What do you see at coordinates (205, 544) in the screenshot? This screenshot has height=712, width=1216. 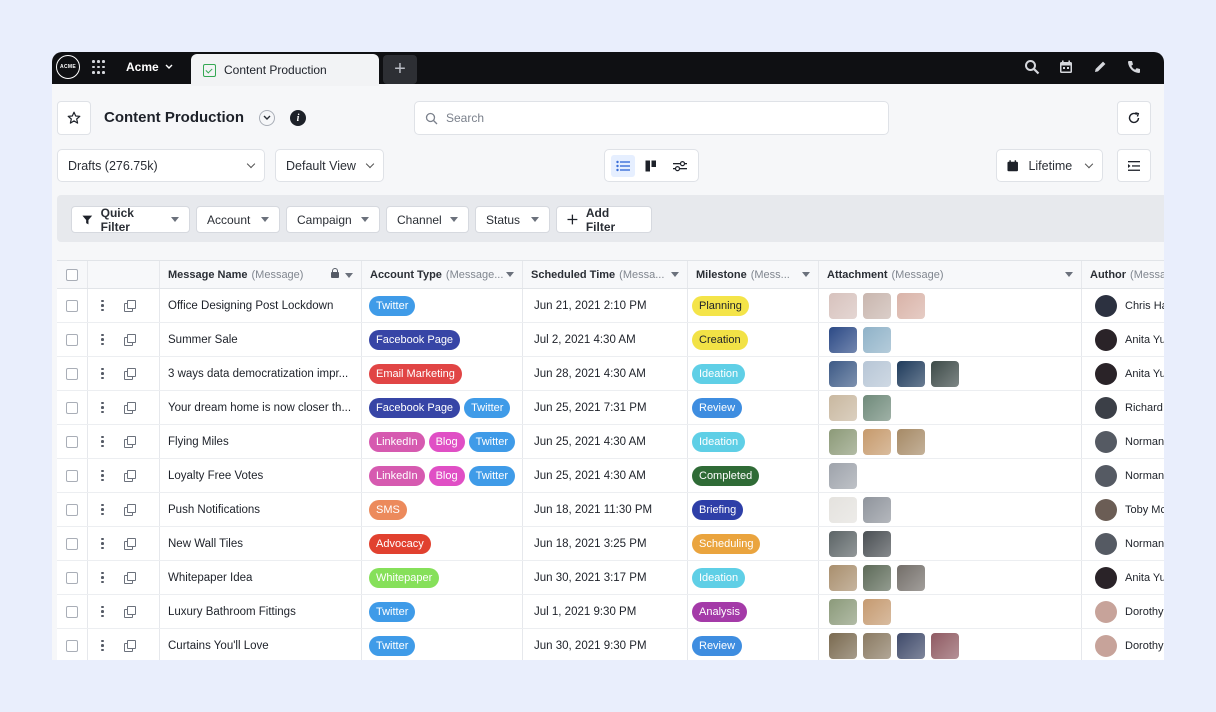 I see `message-name: New Wall Tiles` at bounding box center [205, 544].